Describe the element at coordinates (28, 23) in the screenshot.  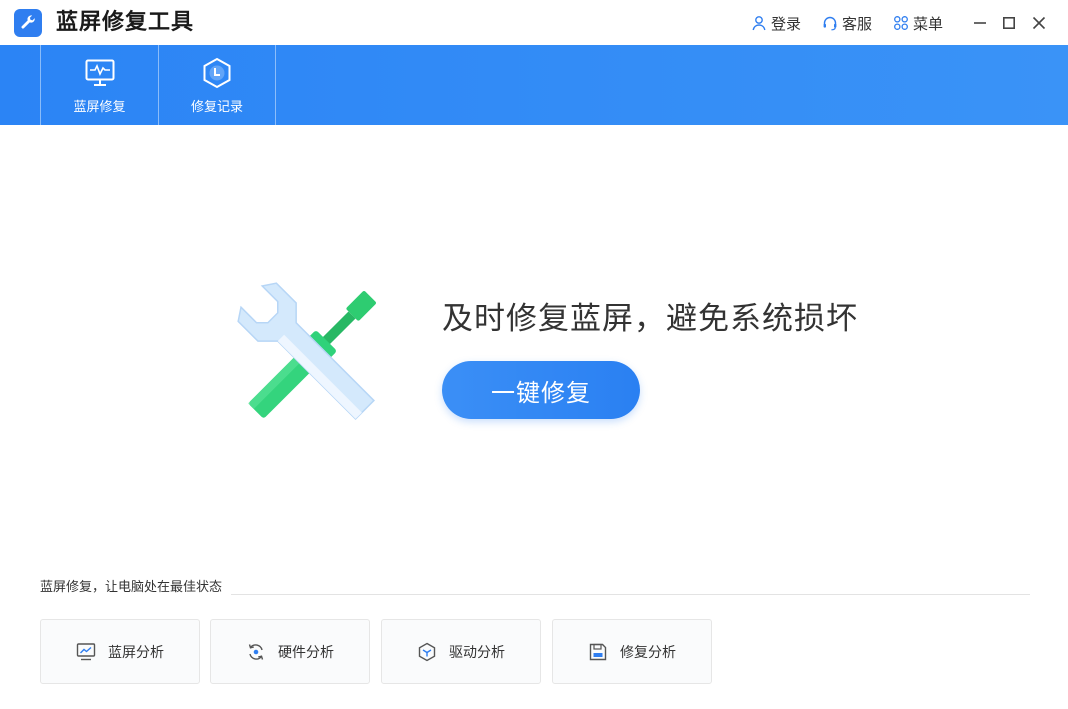
I see `app-logo-wrench-icon` at that location.